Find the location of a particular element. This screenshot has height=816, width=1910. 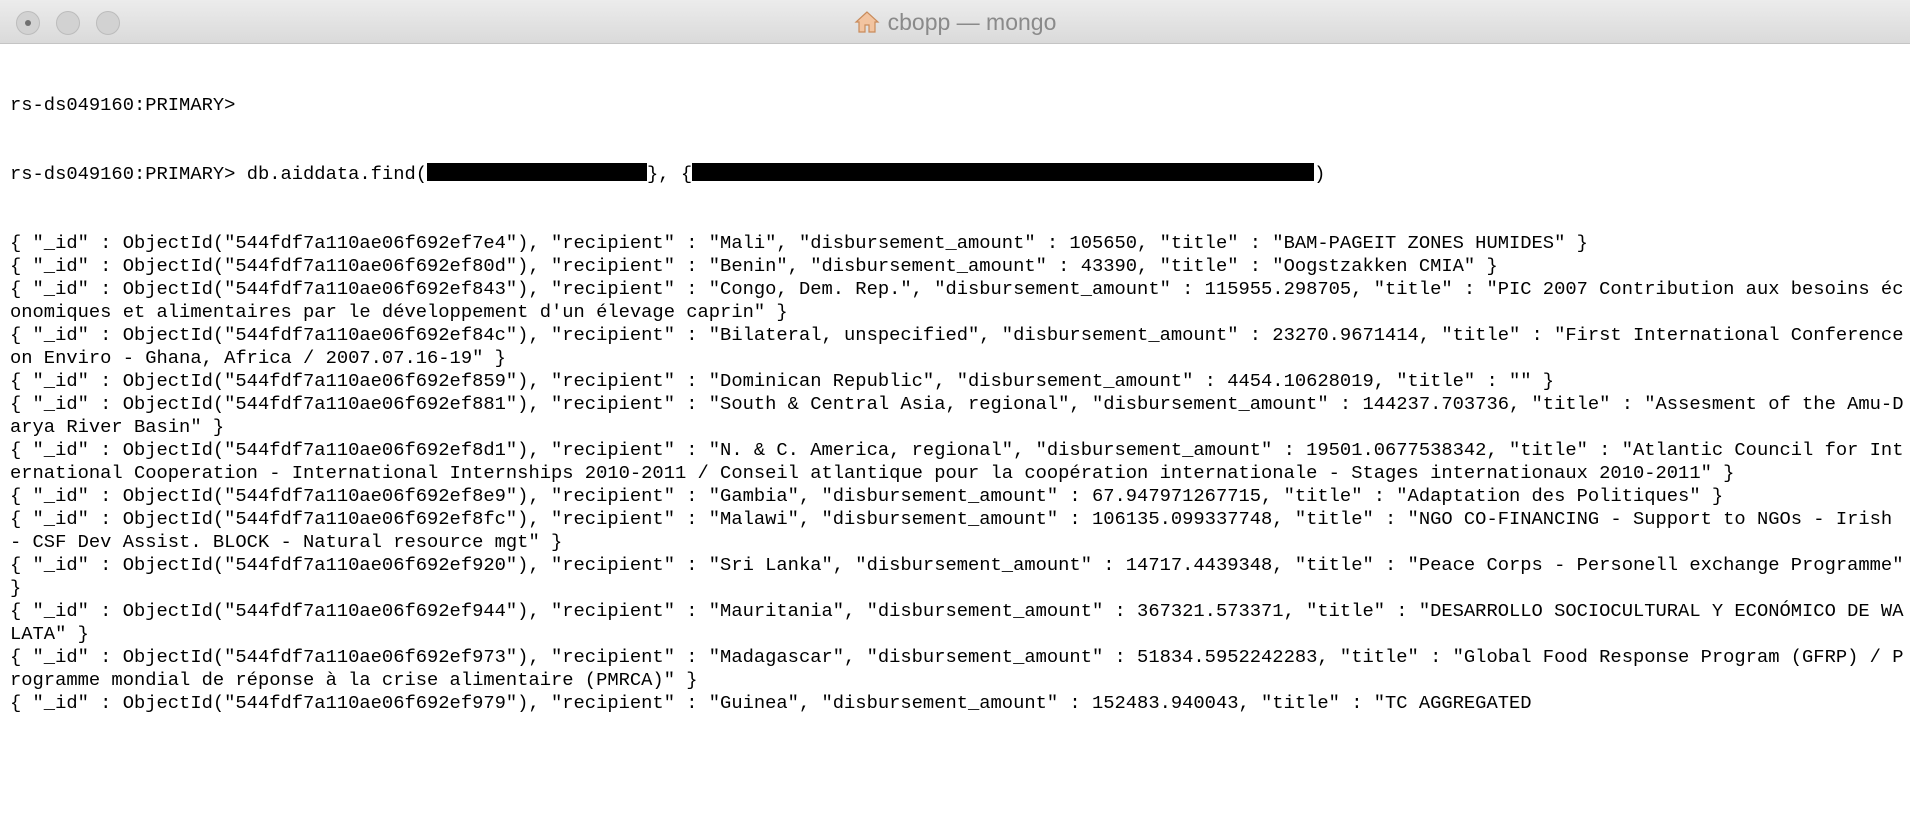

window-title-group: cbopp — mongo is located at coordinates (955, 22).